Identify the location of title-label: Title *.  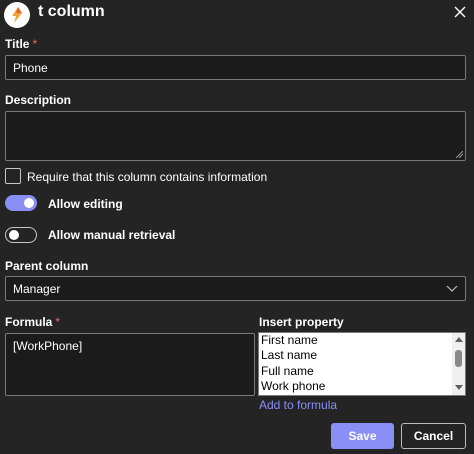
(21, 44).